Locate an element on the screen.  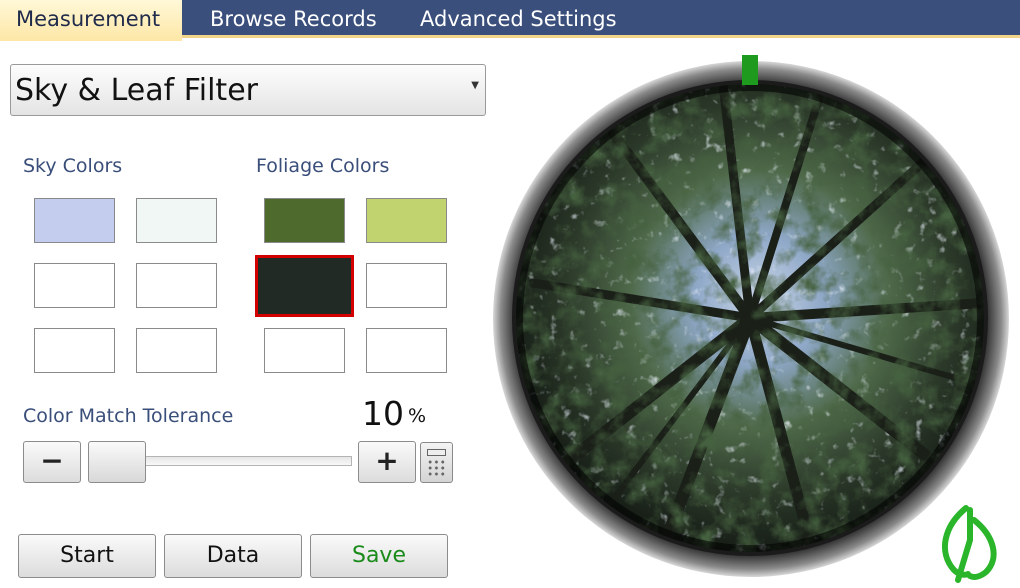
tolerance-slider-thumb is located at coordinates (117, 462).